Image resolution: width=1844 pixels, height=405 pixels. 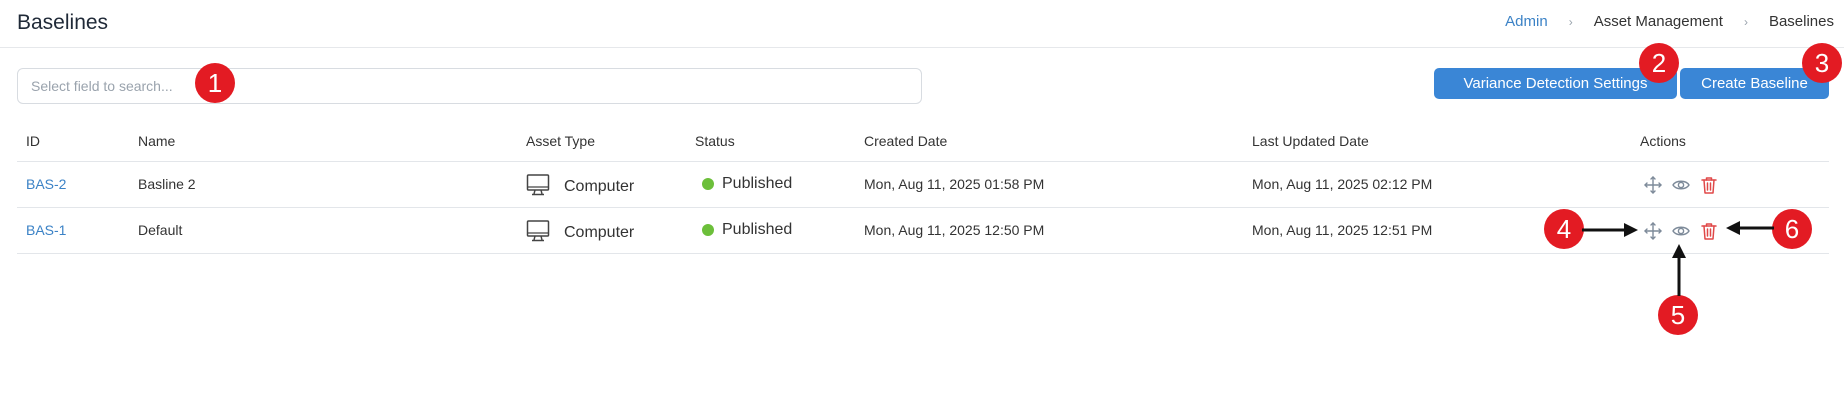 What do you see at coordinates (905, 141) in the screenshot?
I see `column-header-created-date: Created Date` at bounding box center [905, 141].